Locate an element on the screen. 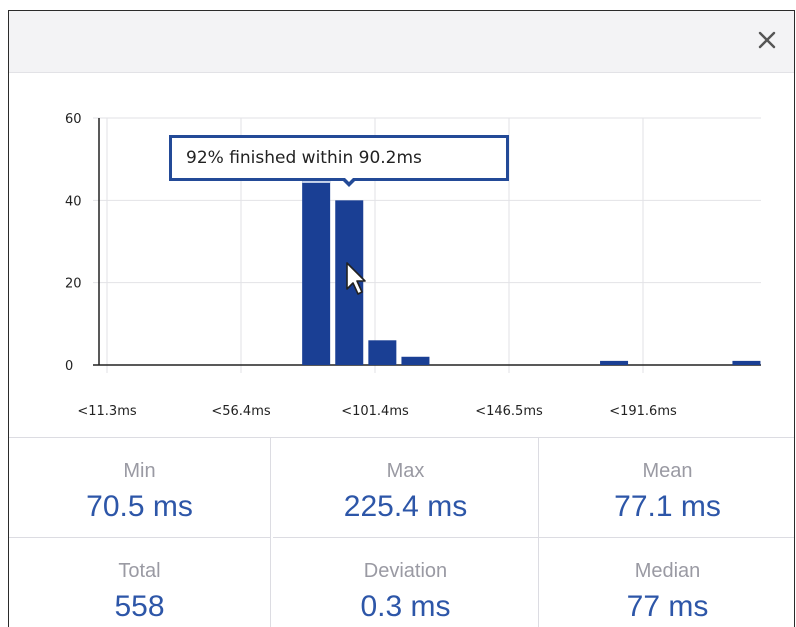 The height and width of the screenshot is (627, 796). x-tick-label: <101.4ms is located at coordinates (375, 411).